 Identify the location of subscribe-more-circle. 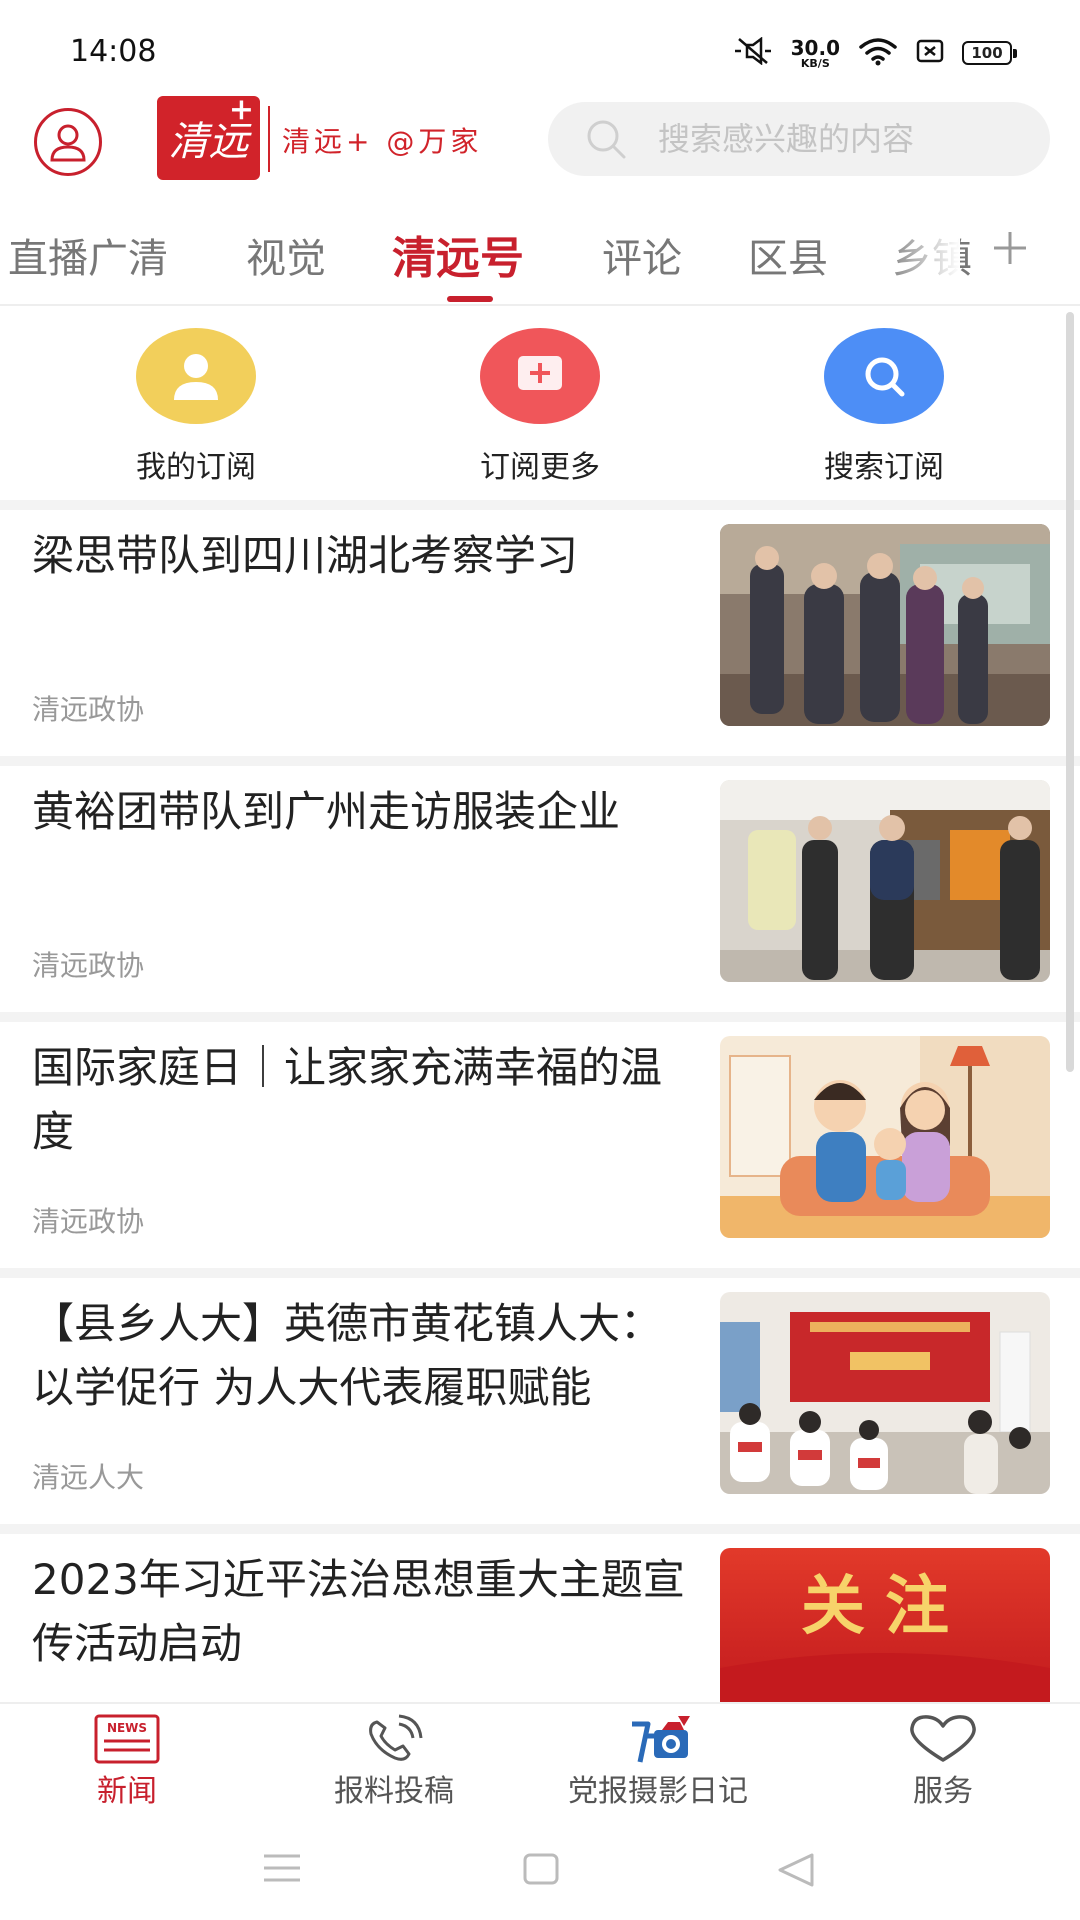
(540, 376).